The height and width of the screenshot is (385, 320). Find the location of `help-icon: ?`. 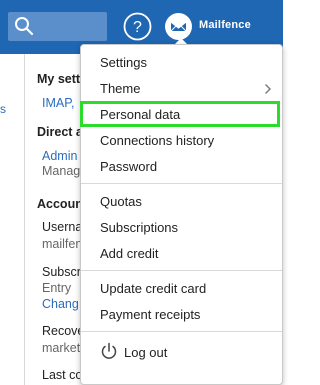

help-icon: ? is located at coordinates (137, 26).